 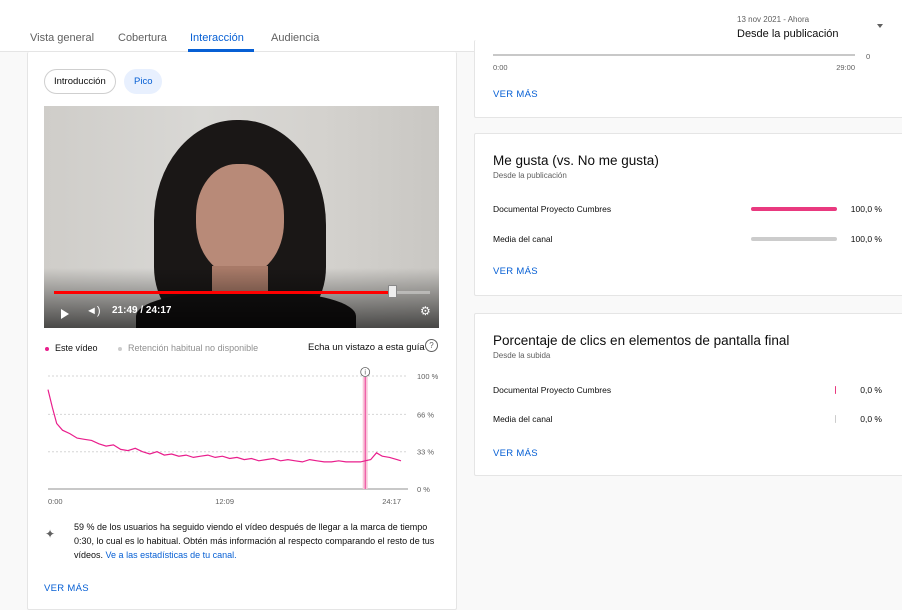 I want to click on likes-card-subtitle: Desde la publicación, so click(x=530, y=175).